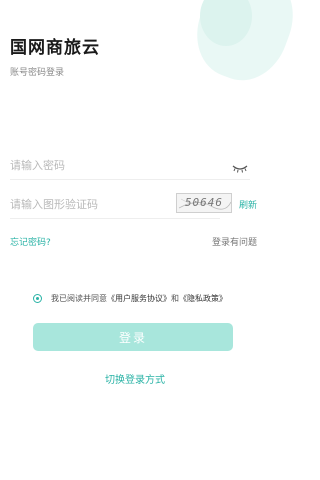  I want to click on privacy-policy-link: 《隐私政策》, so click(203, 298).